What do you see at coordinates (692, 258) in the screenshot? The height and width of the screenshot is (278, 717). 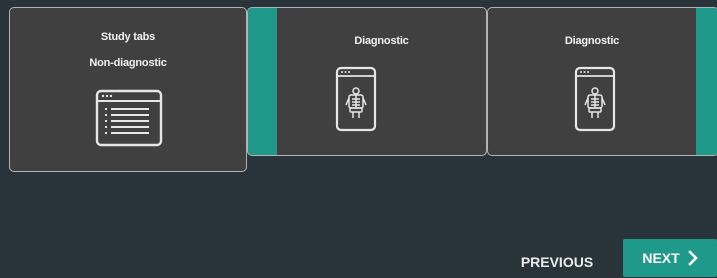 I see `chevron-right-icon` at bounding box center [692, 258].